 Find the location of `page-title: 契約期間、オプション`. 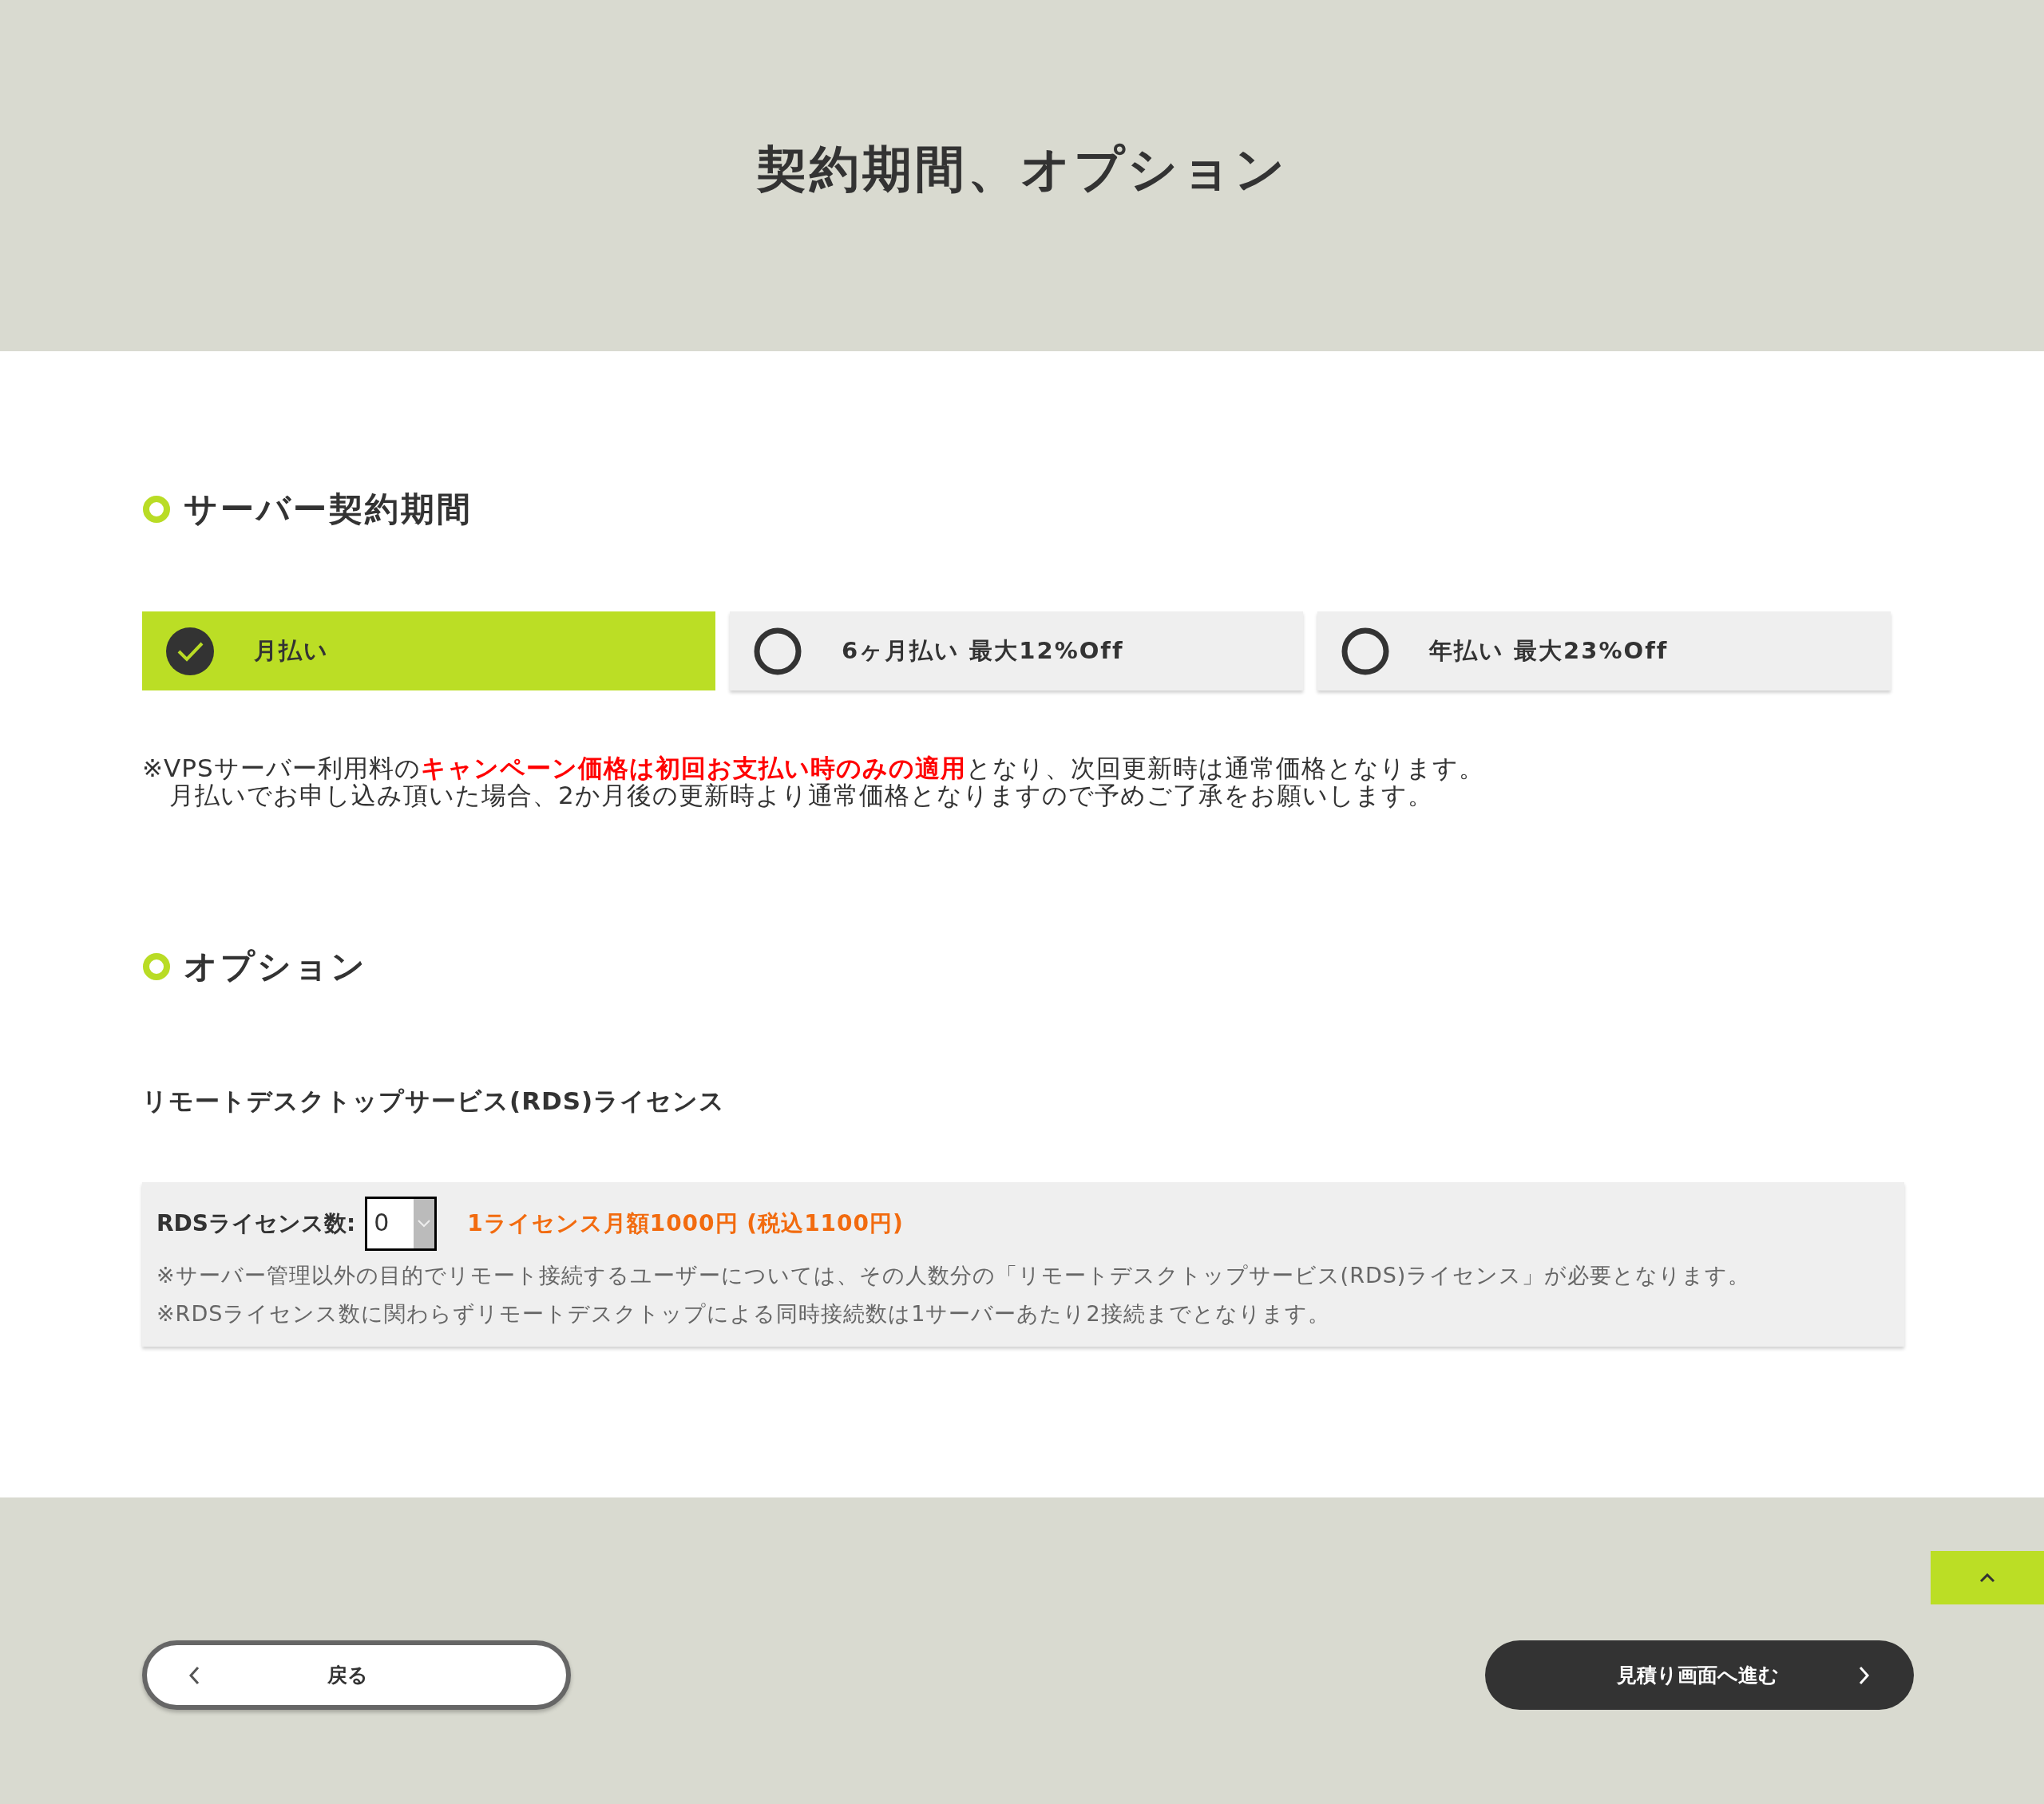

page-title: 契約期間、オプション is located at coordinates (1022, 169).